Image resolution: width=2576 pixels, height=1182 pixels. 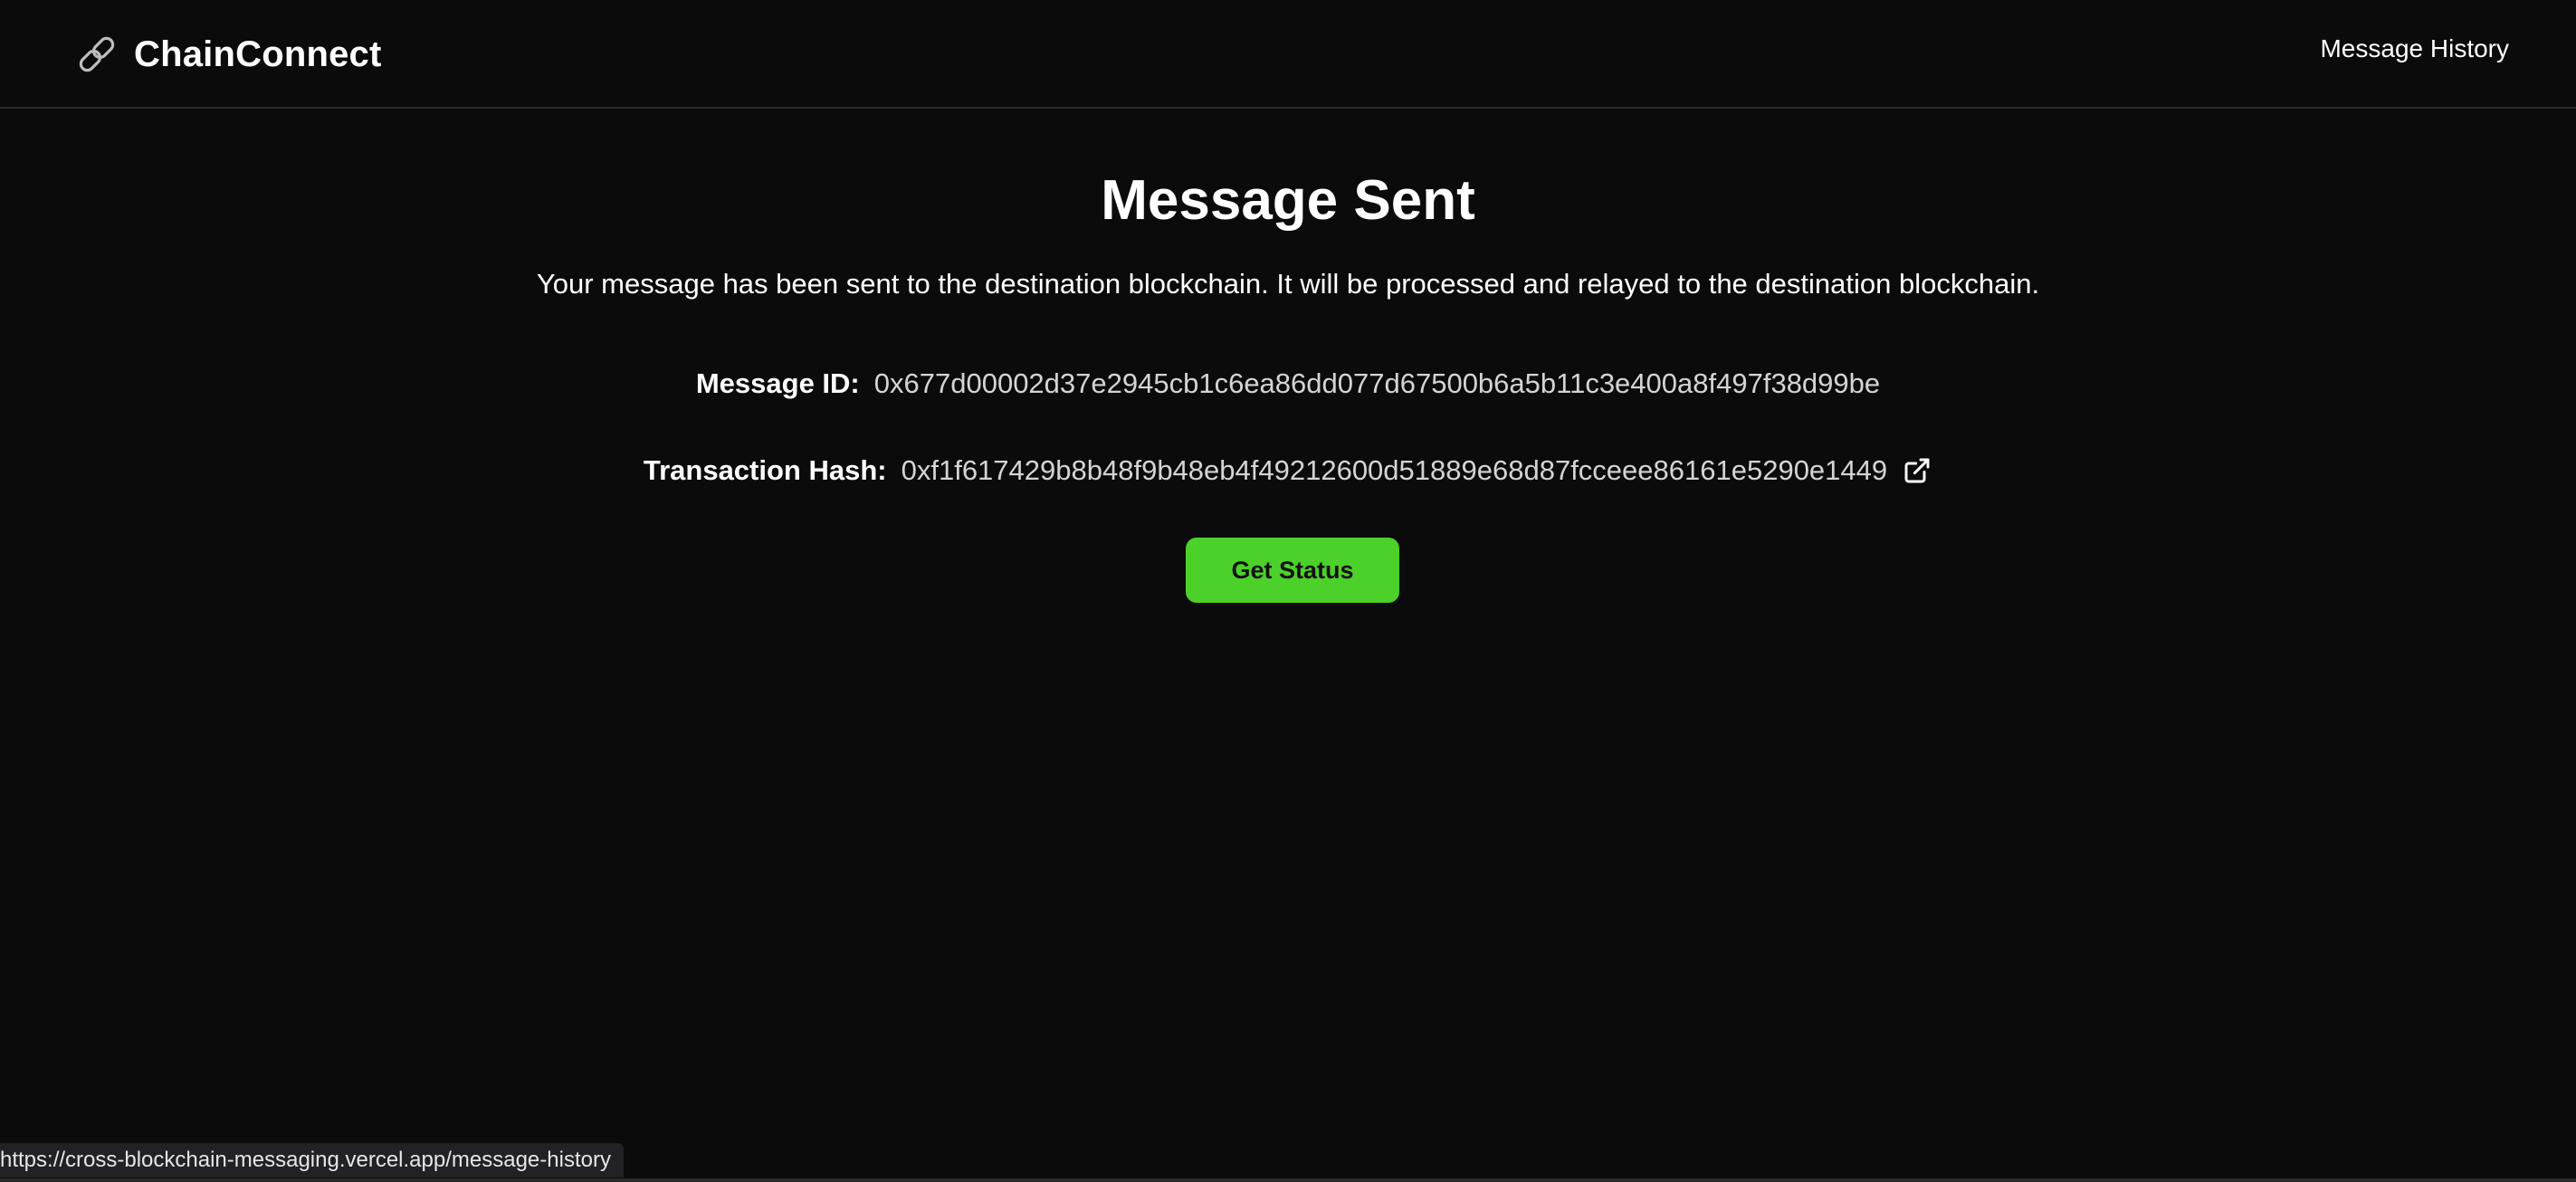 I want to click on nav-link-message-history: Message History, so click(x=2414, y=48).